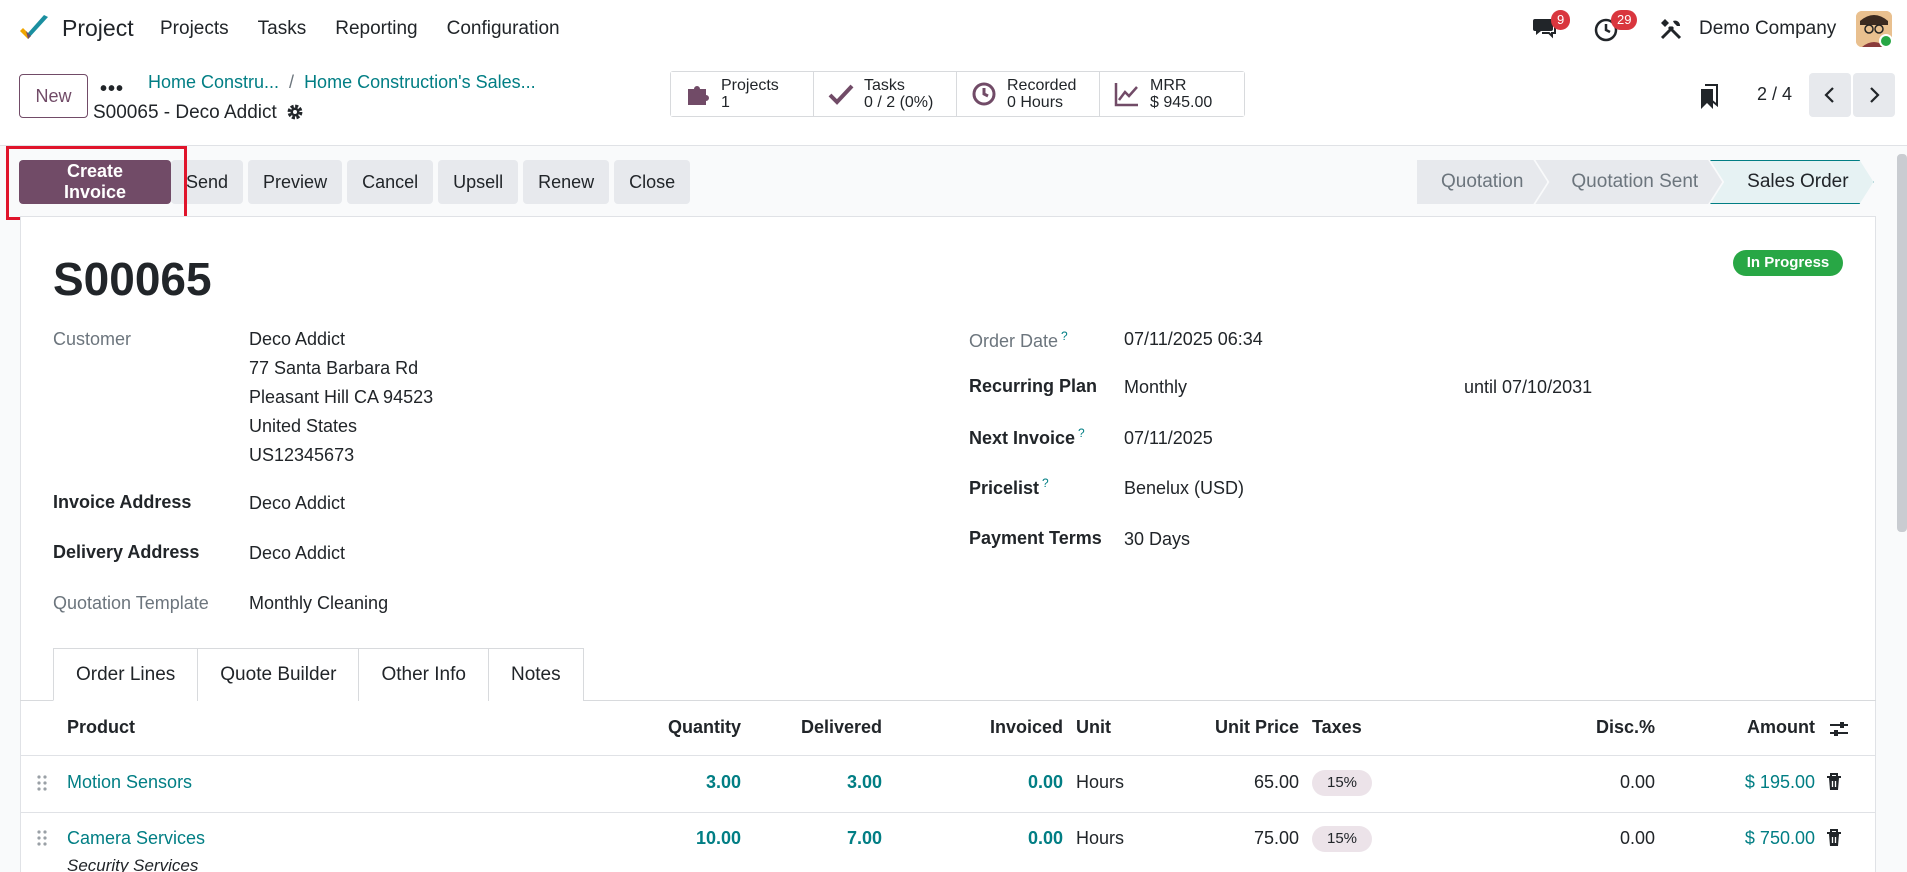 This screenshot has width=1907, height=872. What do you see at coordinates (1902, 343) in the screenshot?
I see `scrollbar` at bounding box center [1902, 343].